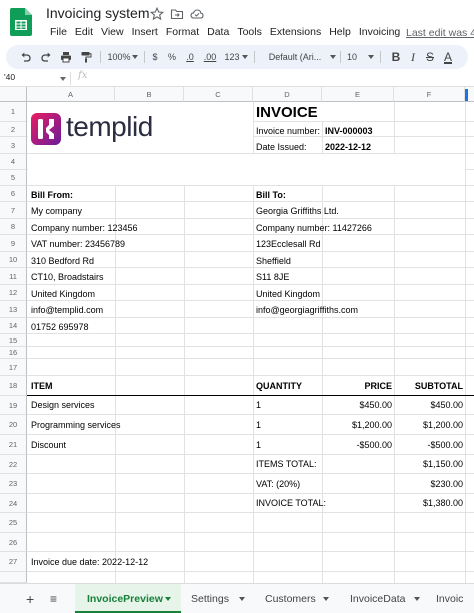  I want to click on strikethrough-button: S, so click(430, 57).